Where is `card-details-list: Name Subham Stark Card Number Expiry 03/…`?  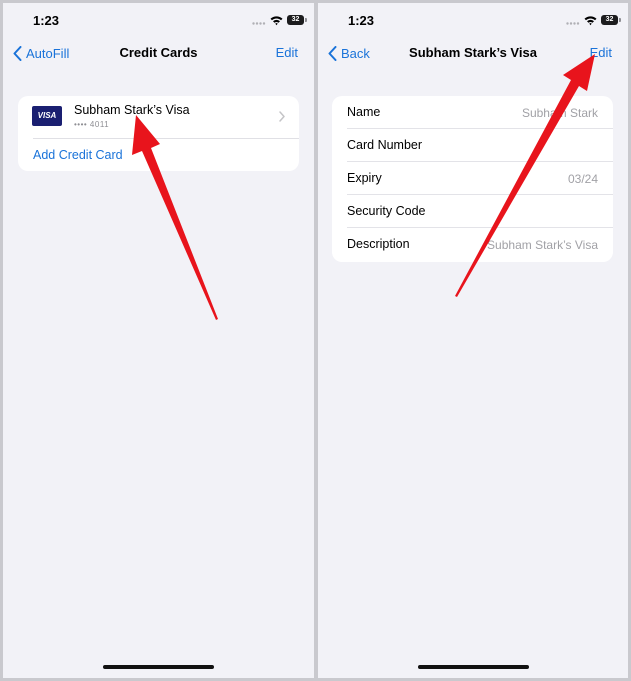 card-details-list: Name Subham Stark Card Number Expiry 03/… is located at coordinates (472, 179).